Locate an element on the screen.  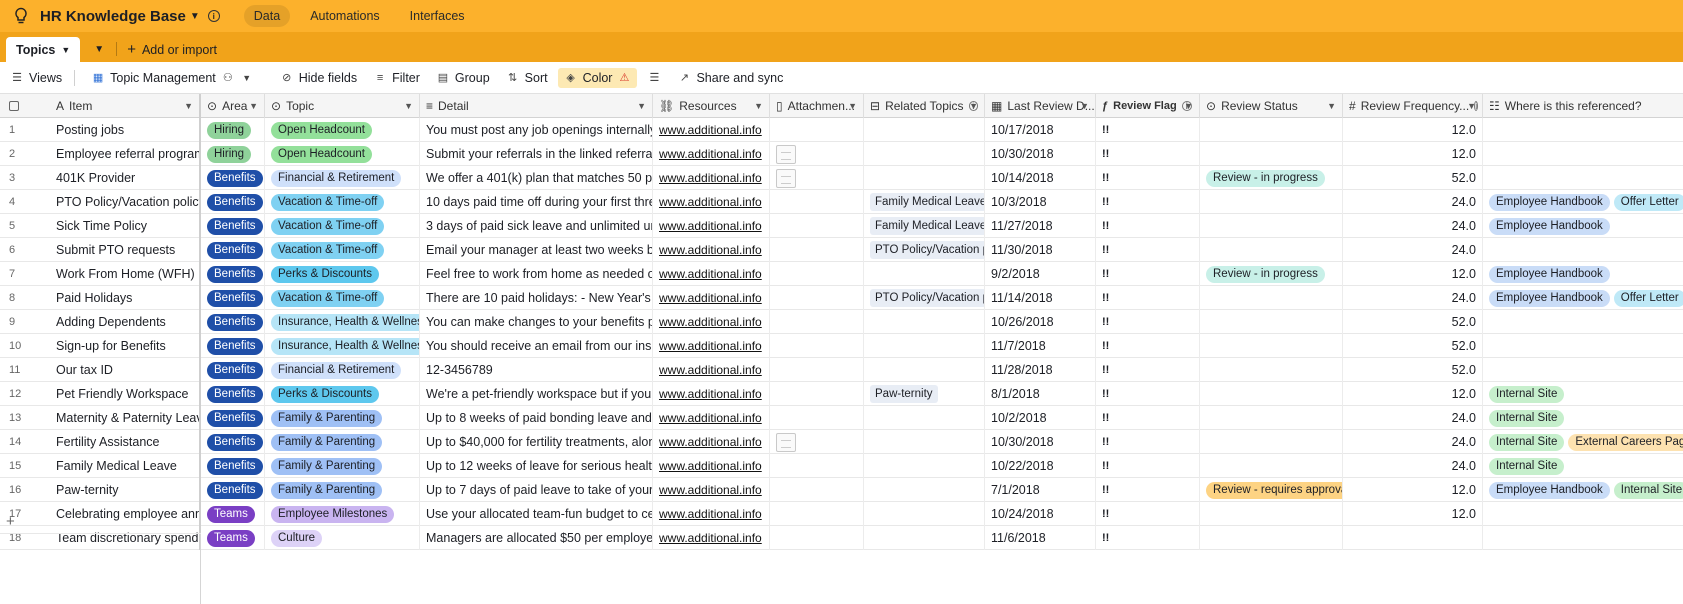
area-cell: Teams is located at coordinates (233, 514).